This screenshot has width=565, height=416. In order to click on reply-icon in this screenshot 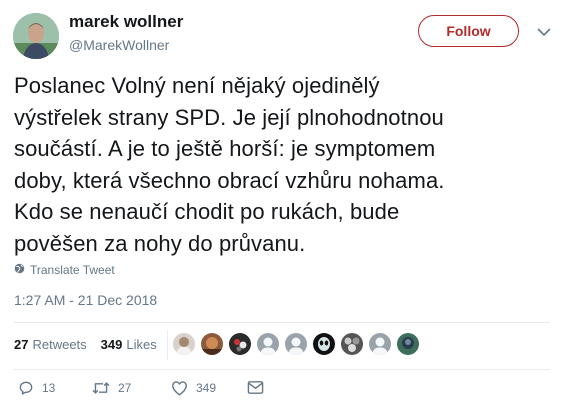, I will do `click(26, 388)`.